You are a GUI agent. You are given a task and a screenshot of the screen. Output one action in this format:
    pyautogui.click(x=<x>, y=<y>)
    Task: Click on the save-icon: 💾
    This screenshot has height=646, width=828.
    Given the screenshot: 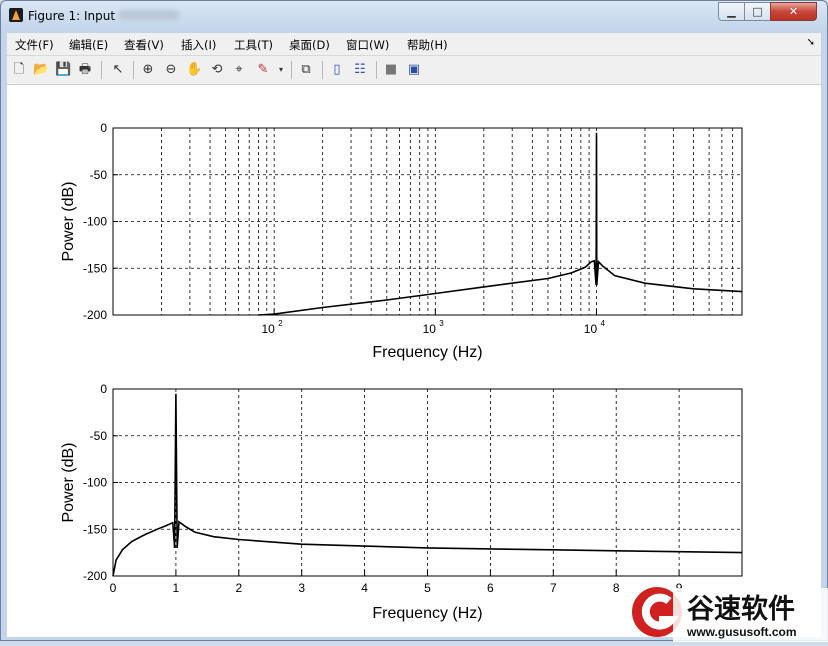 What is the action you would take?
    pyautogui.click(x=63, y=70)
    